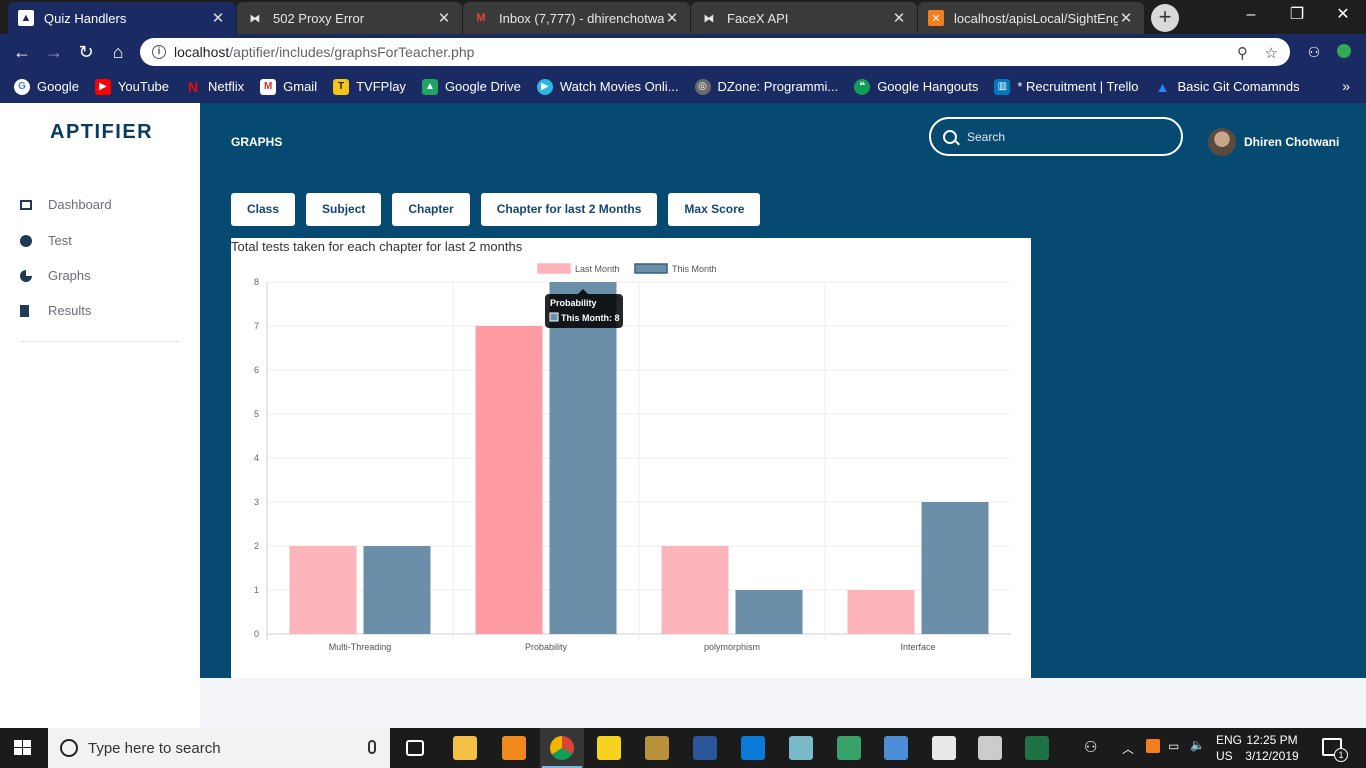 This screenshot has width=1366, height=768. What do you see at coordinates (783, 703) in the screenshot?
I see `page-footer-area` at bounding box center [783, 703].